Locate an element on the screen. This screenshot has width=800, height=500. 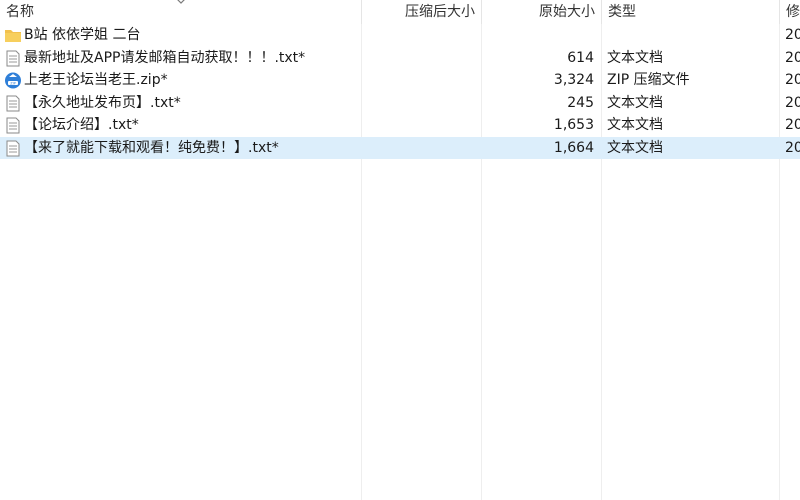
header-type-label: 类型 is located at coordinates (622, 12).